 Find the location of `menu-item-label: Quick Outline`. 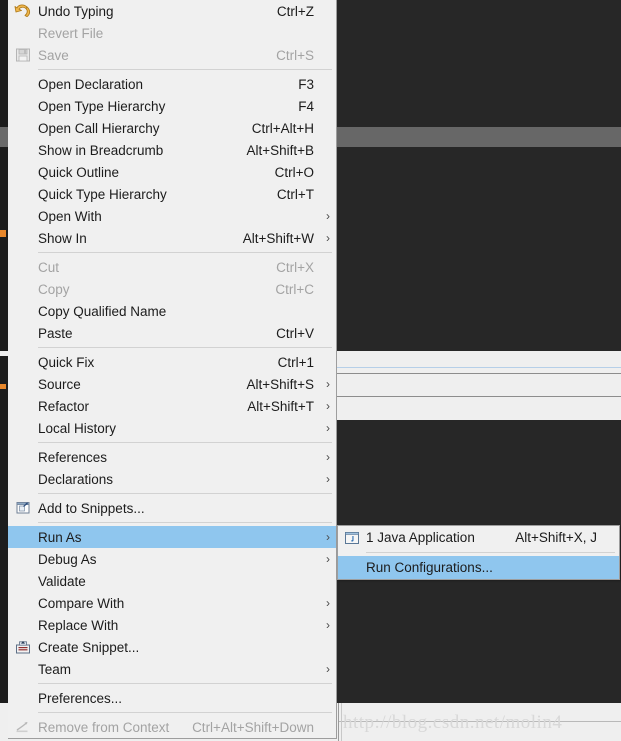

menu-item-label: Quick Outline is located at coordinates (79, 172).